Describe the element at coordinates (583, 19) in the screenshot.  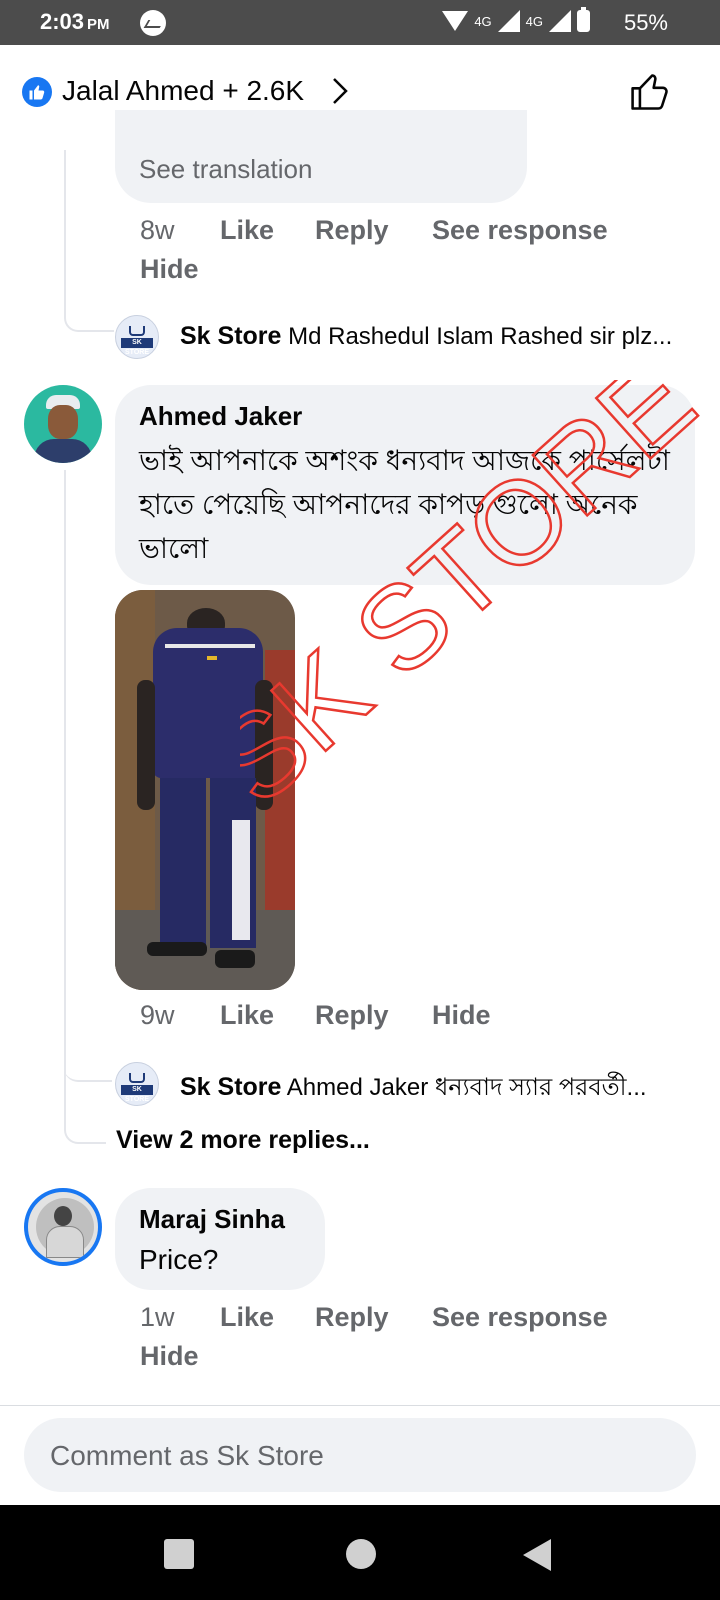
I see `battery-icon` at that location.